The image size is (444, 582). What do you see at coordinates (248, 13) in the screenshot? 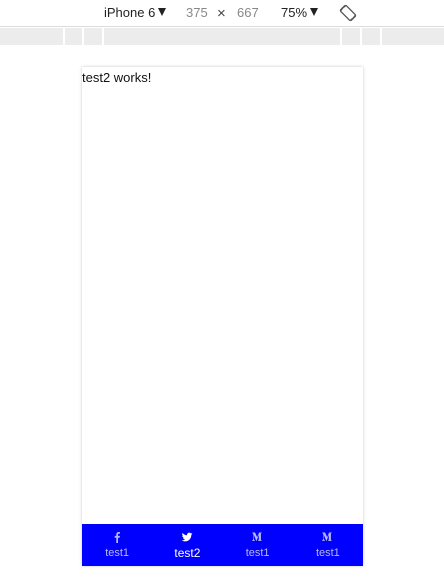
I see `viewport-height-field: 667` at bounding box center [248, 13].